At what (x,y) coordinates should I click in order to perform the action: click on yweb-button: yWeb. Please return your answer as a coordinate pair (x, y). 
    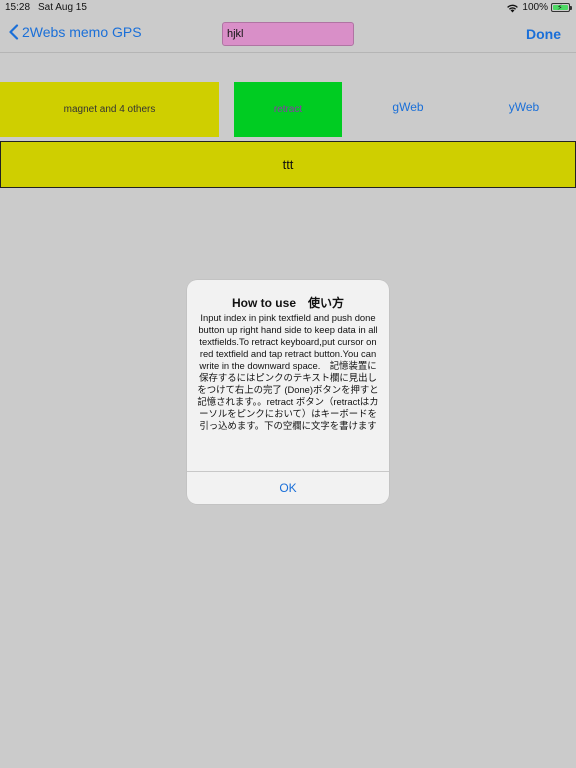
    Looking at the image, I should click on (524, 110).